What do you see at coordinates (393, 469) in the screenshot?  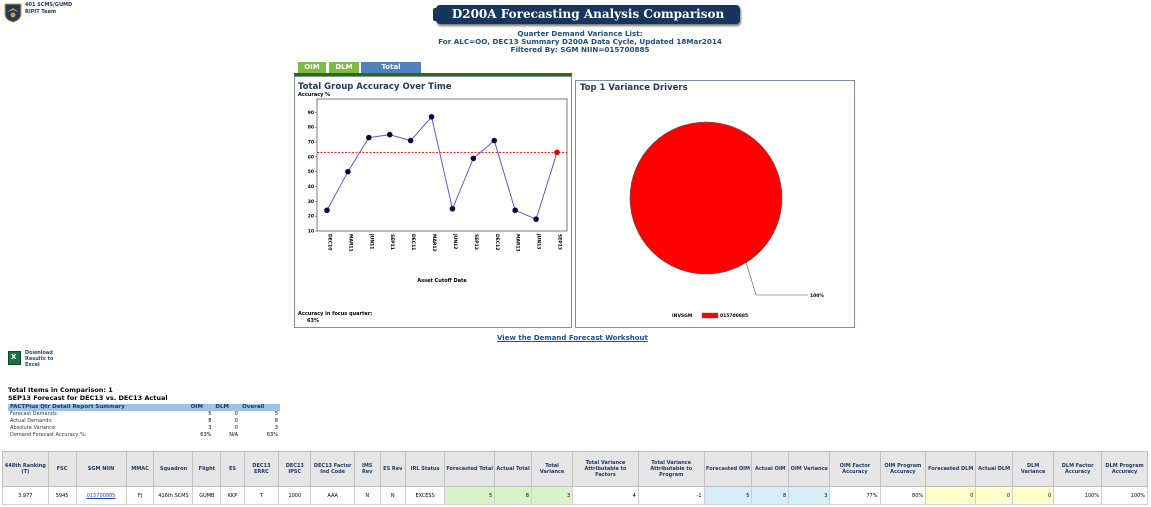 I see `column-header: ES Rev` at bounding box center [393, 469].